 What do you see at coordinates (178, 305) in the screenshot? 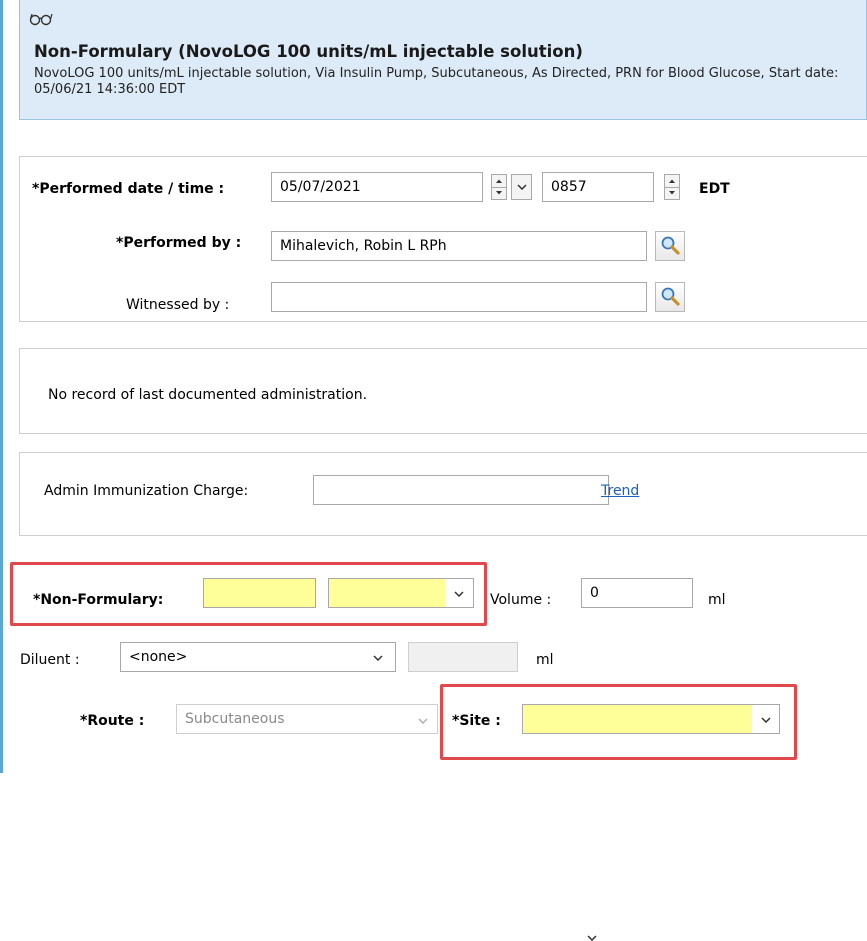
I see `witnessed-by-label: Witnessed by :` at bounding box center [178, 305].